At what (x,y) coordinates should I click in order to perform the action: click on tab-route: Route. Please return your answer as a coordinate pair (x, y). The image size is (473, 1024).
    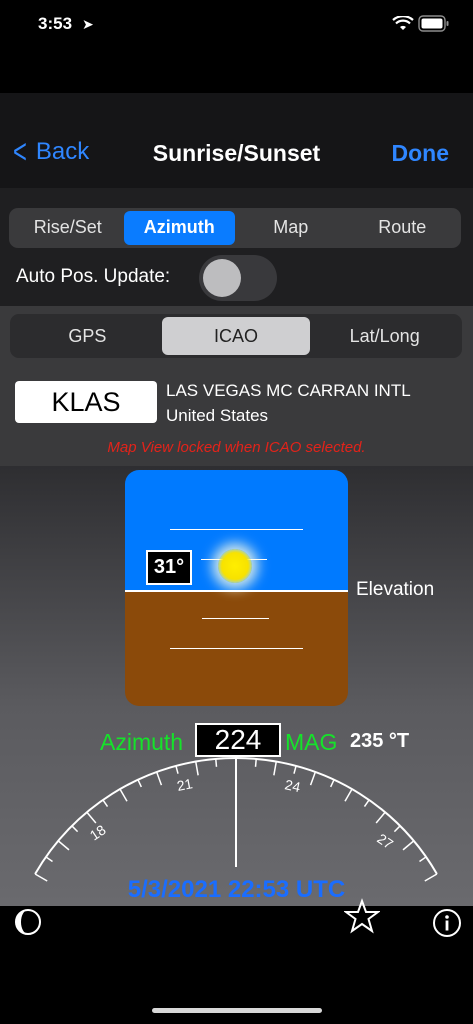
    Looking at the image, I should click on (403, 228).